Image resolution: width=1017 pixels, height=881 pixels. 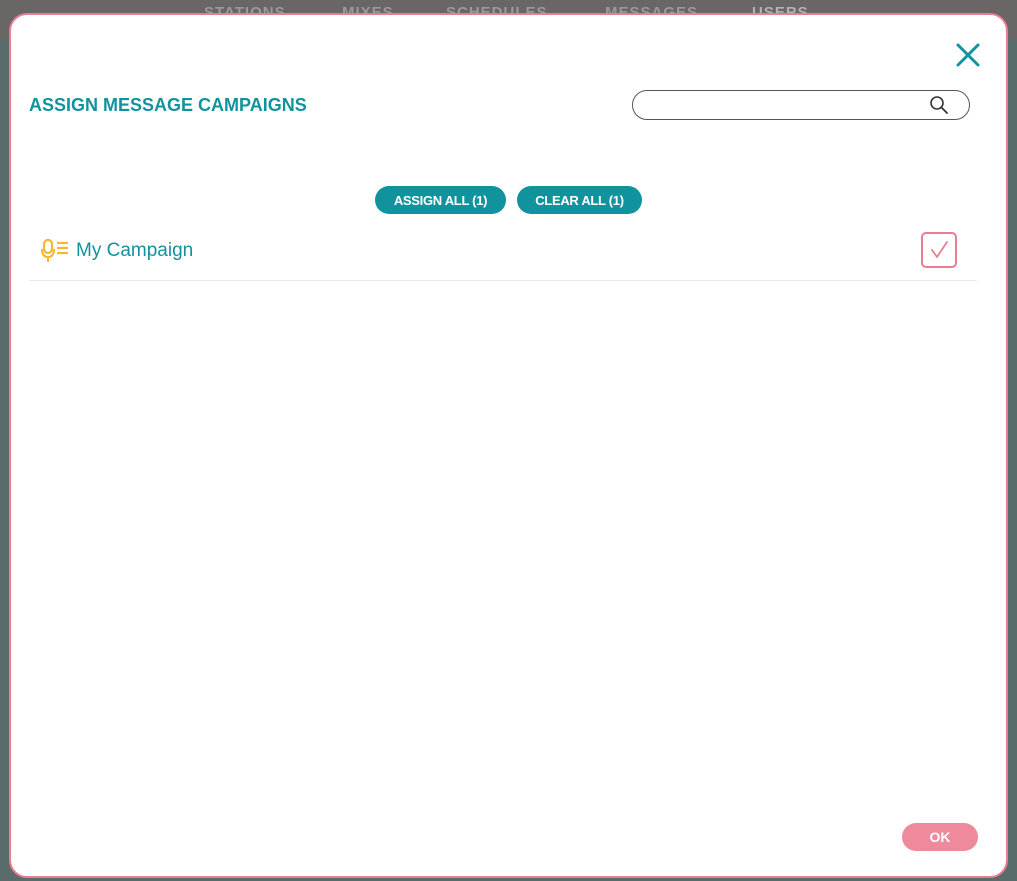 I want to click on close-icon, so click(x=968, y=55).